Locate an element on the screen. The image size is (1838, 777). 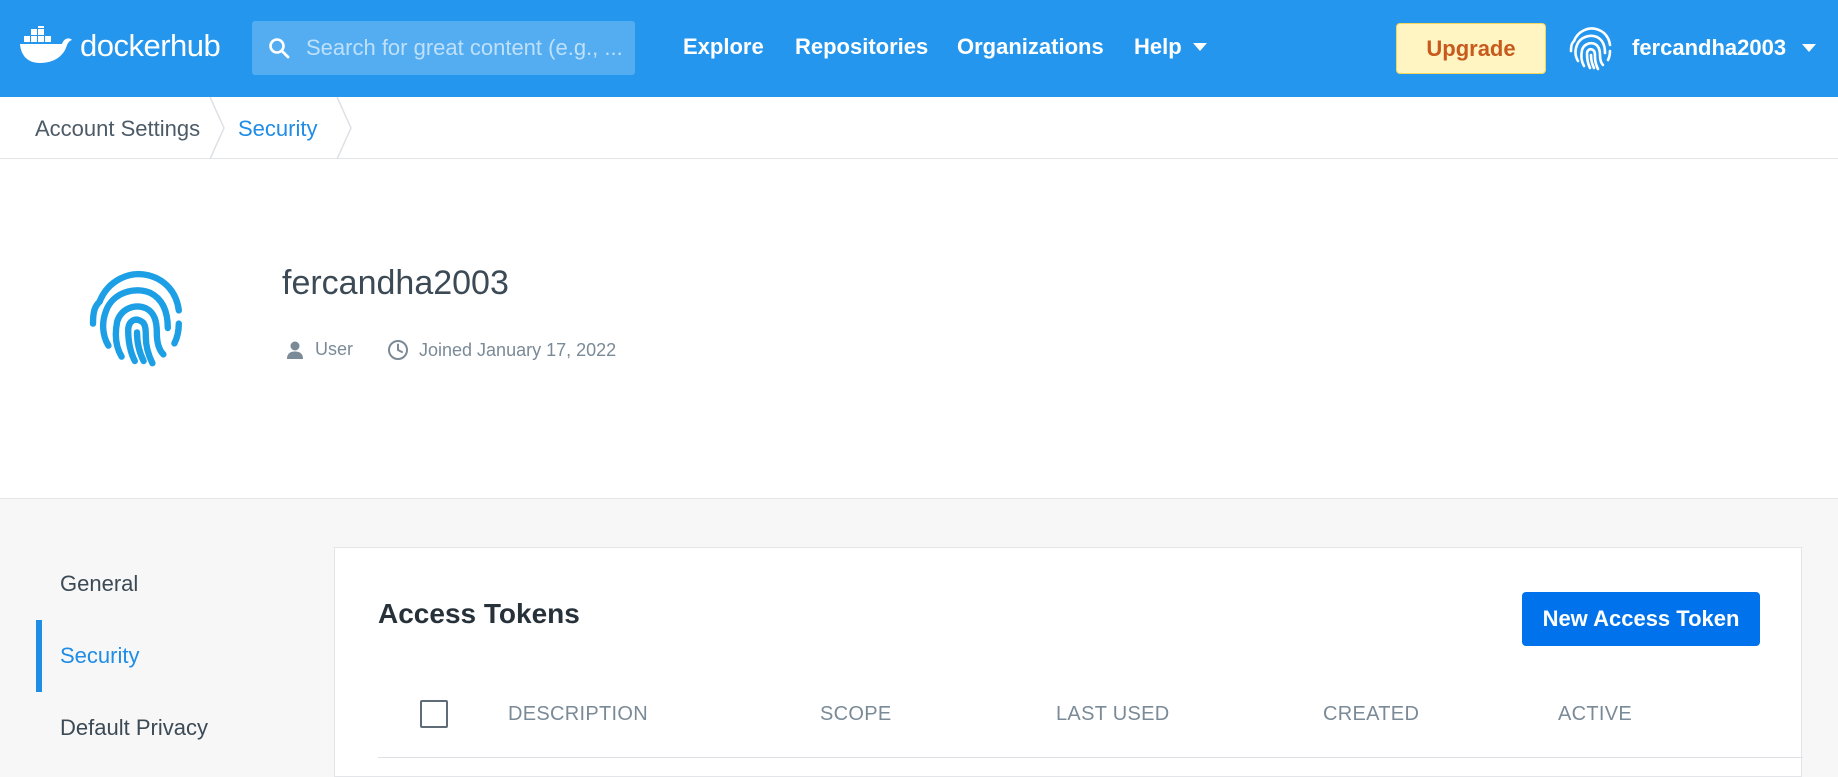
logo-text-hub: hub is located at coordinates (195, 45).